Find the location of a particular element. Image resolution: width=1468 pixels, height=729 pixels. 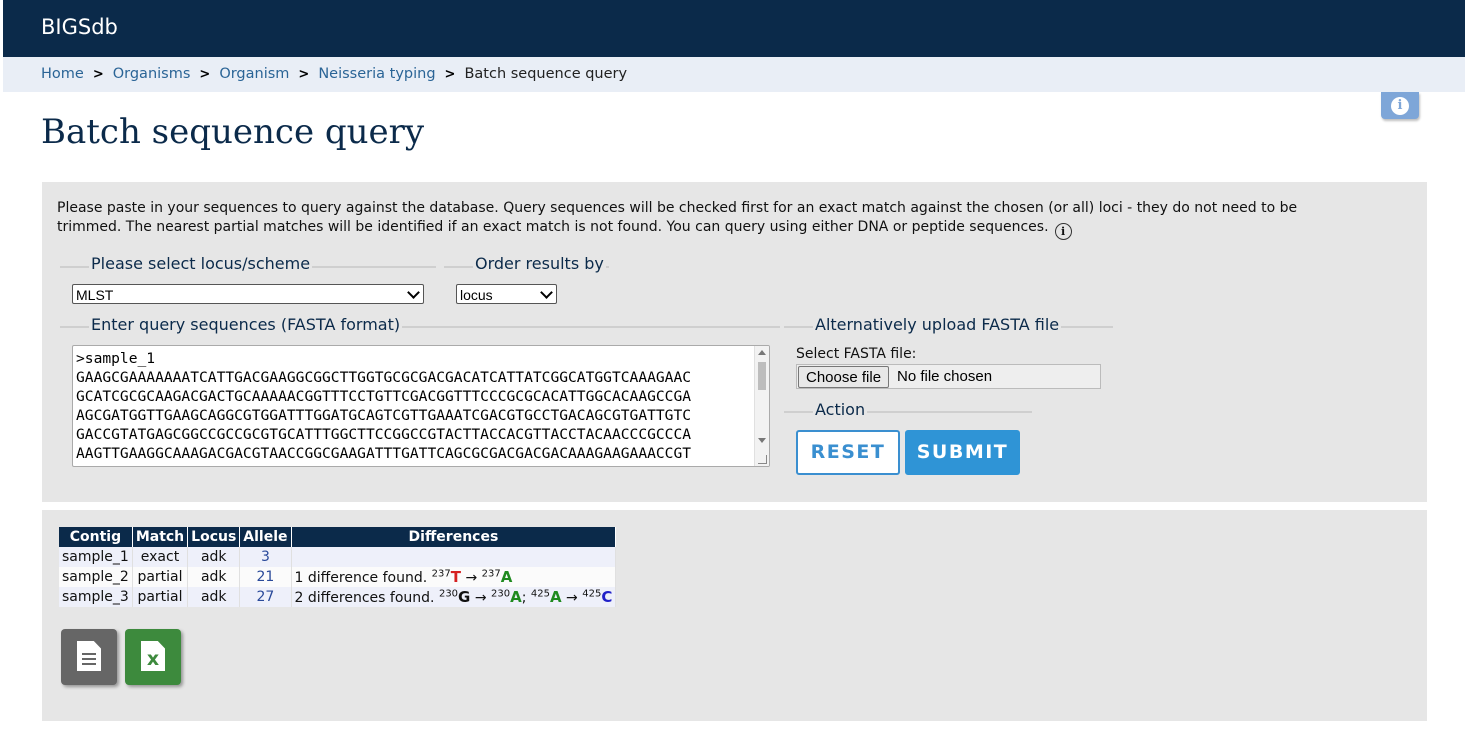

reference-base: T is located at coordinates (455, 577).